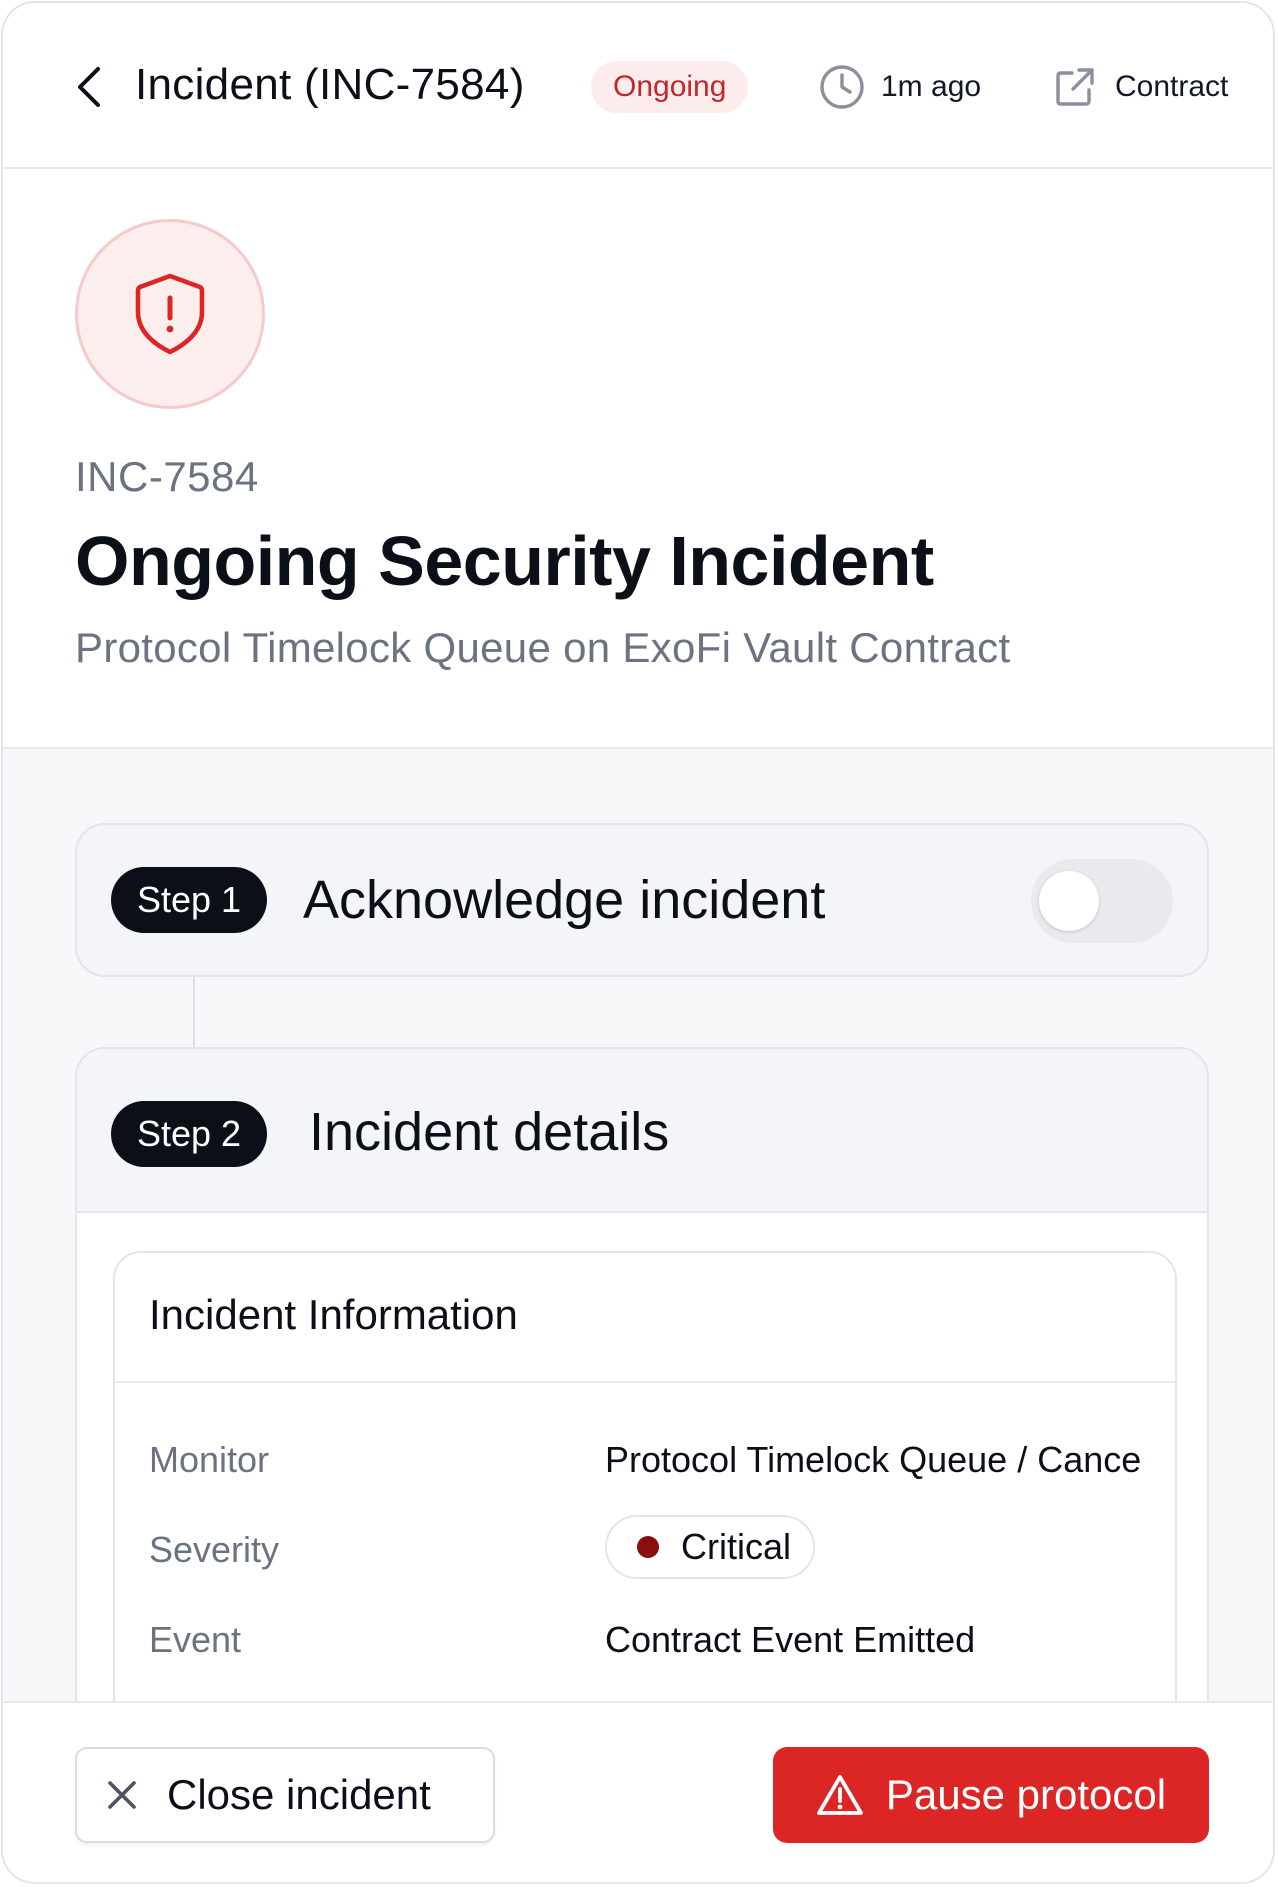 The image size is (1278, 1887). I want to click on pause-protocol-label: Pause protocol, so click(1026, 1794).